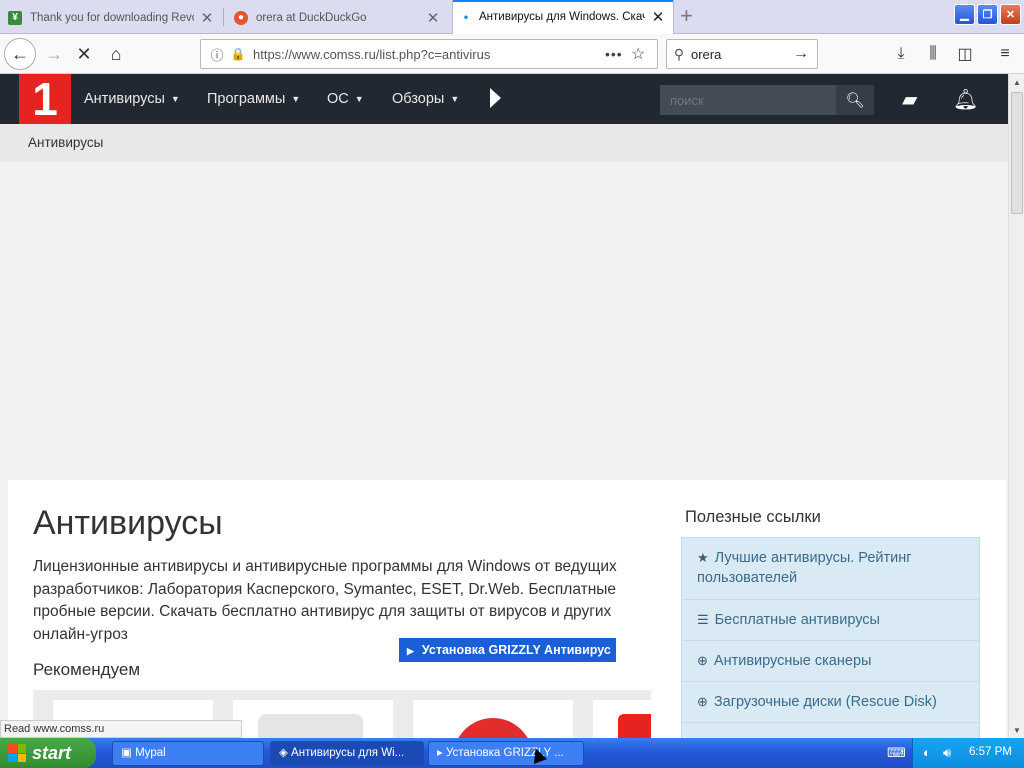 Image resolution: width=1024 pixels, height=768 pixels. I want to click on menu-antivirus: Антивирусы ▼, so click(132, 99).